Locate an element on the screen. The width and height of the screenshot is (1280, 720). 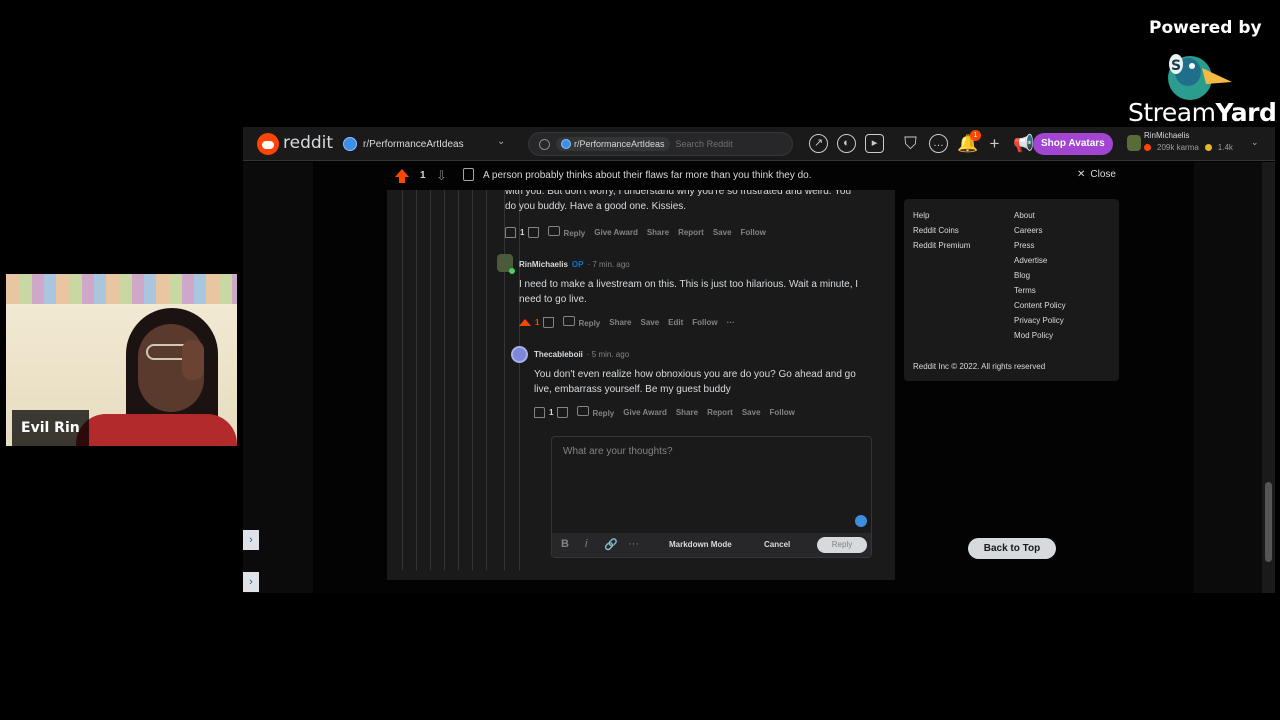
markdown-mode-button: Markdown Mode is located at coordinates (700, 544).